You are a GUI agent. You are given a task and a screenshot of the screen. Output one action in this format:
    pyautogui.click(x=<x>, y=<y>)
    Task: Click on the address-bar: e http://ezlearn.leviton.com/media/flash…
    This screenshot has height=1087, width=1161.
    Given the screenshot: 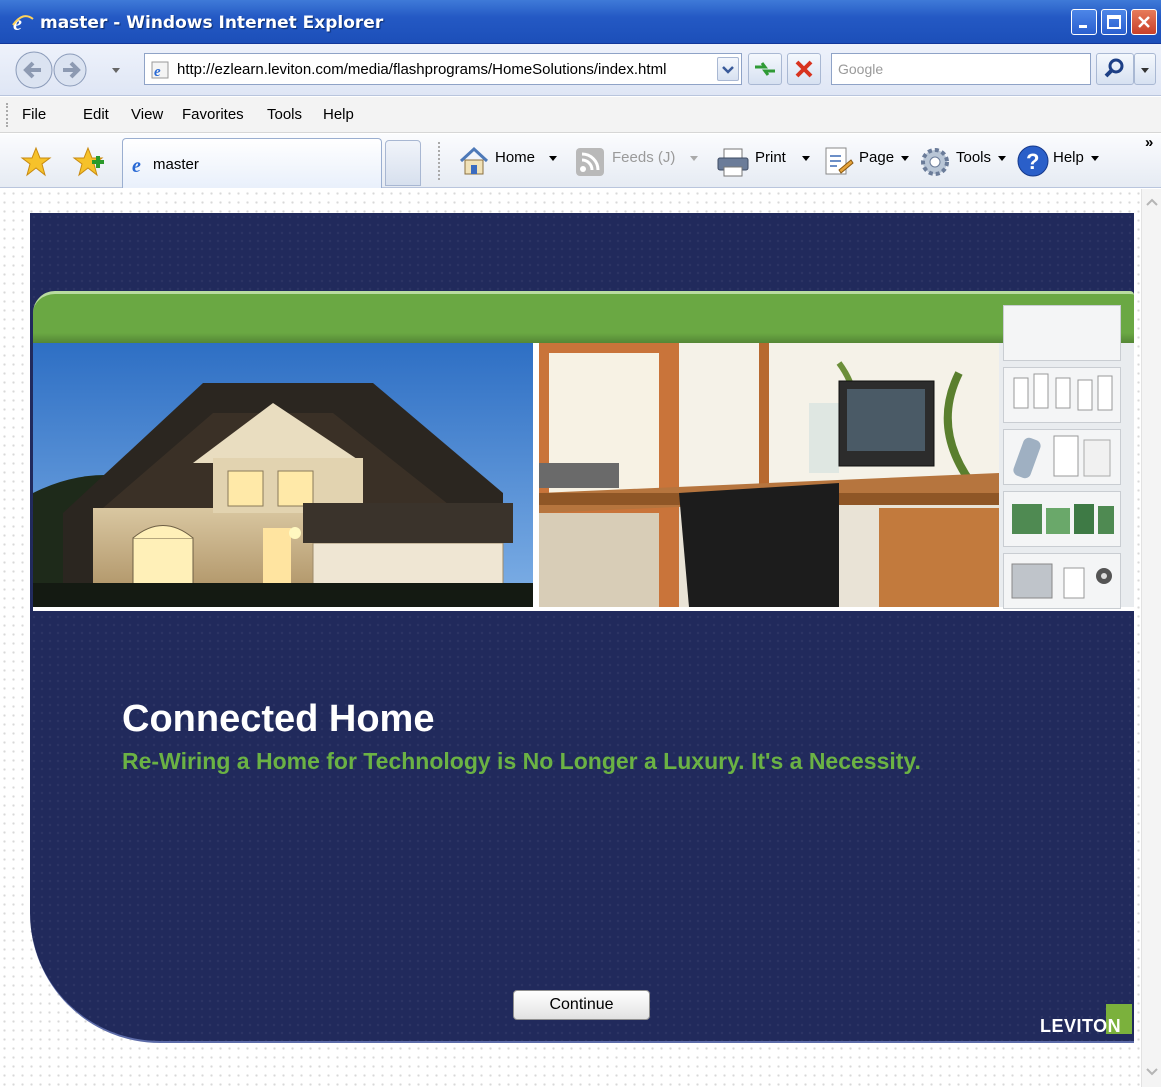 What is the action you would take?
    pyautogui.click(x=443, y=69)
    